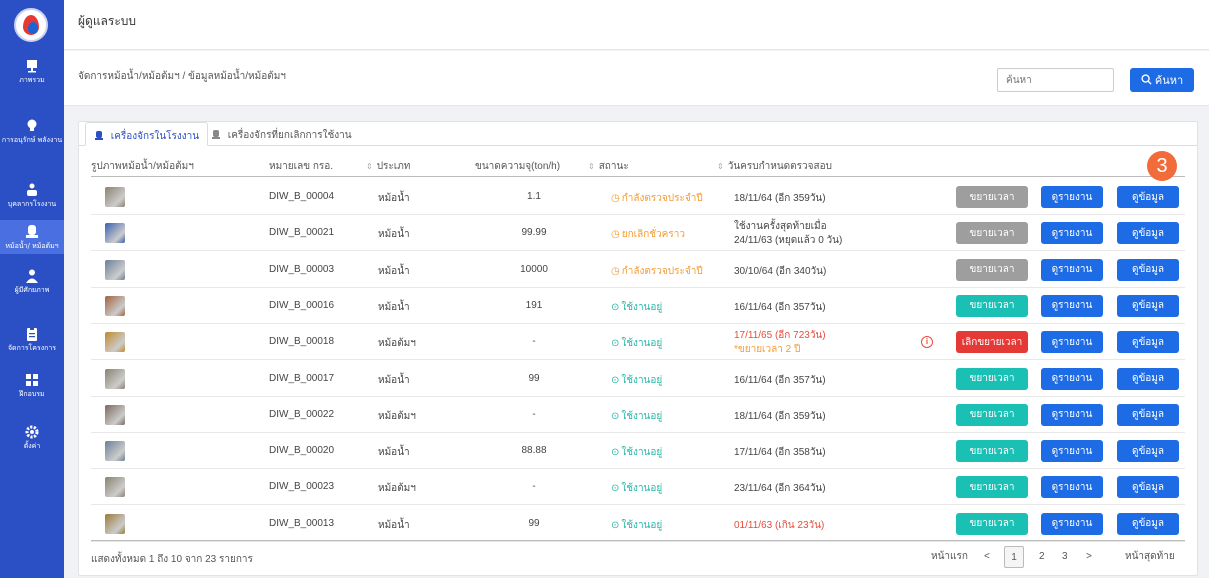 This screenshot has width=1209, height=578. Describe the element at coordinates (780, 227) in the screenshot. I see `due-date: ใช้งานครั้งสุดท้ายเมื่อ` at that location.